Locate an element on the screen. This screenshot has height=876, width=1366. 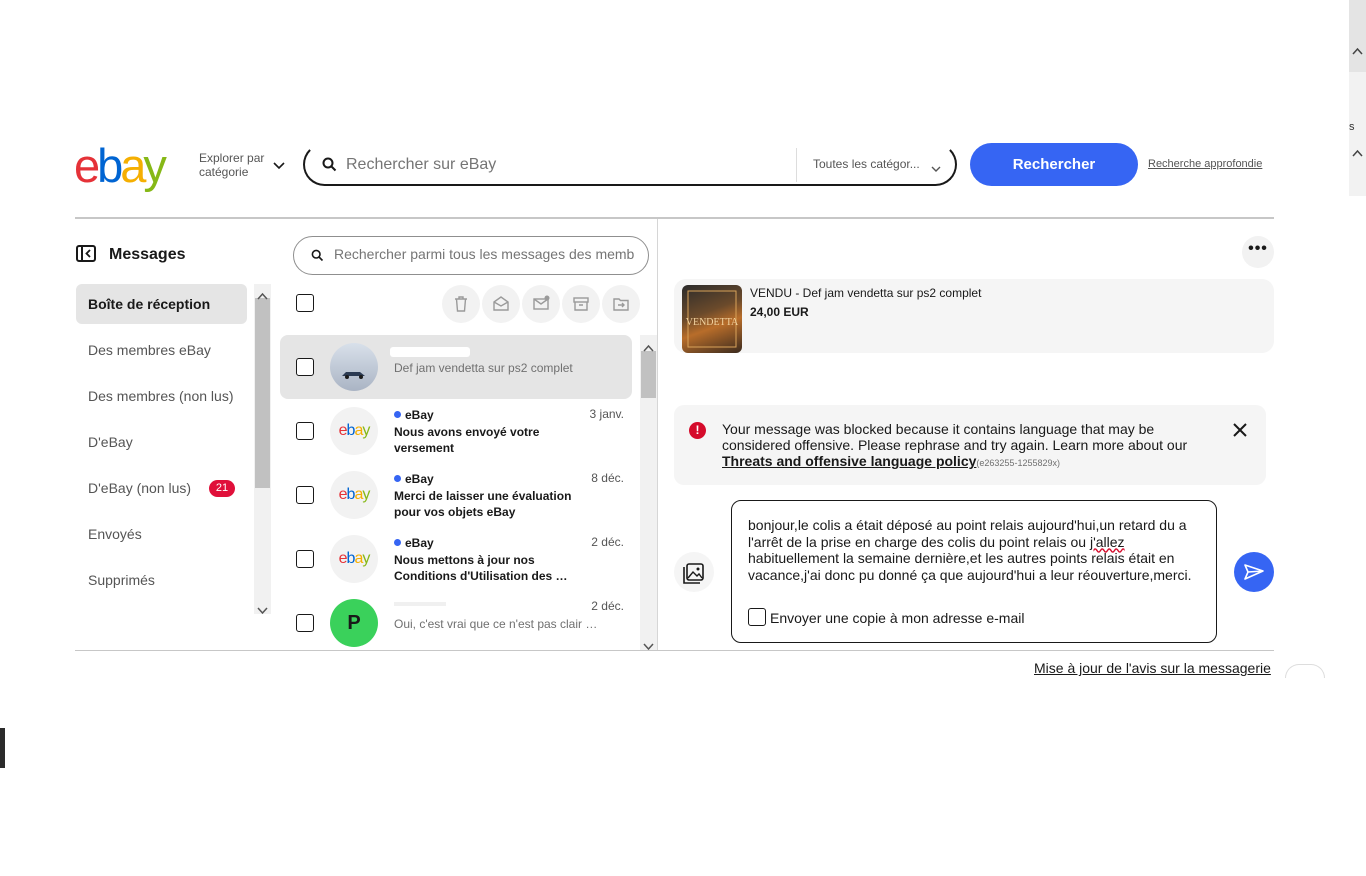
page-edge-bar is located at coordinates (2, 748).